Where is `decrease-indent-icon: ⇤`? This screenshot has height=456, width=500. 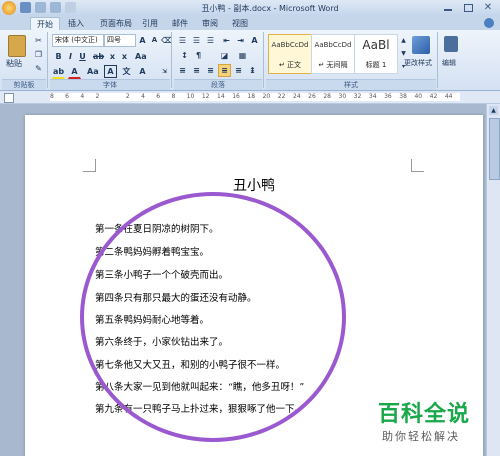 decrease-indent-icon: ⇤ is located at coordinates (226, 40).